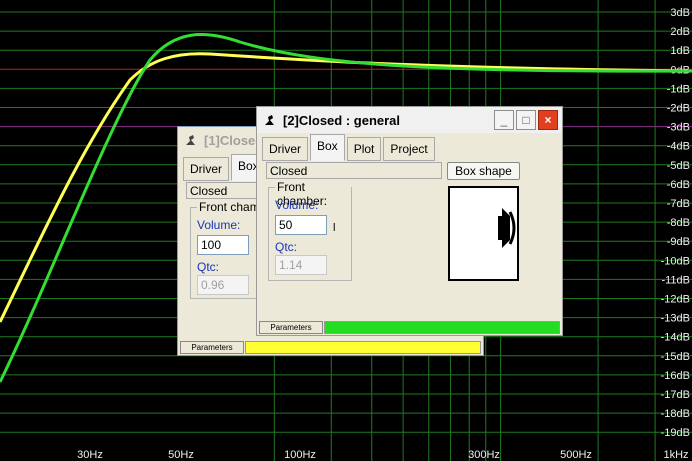 The image size is (692, 461). I want to click on y-tick-label: -8dB, so click(678, 223).